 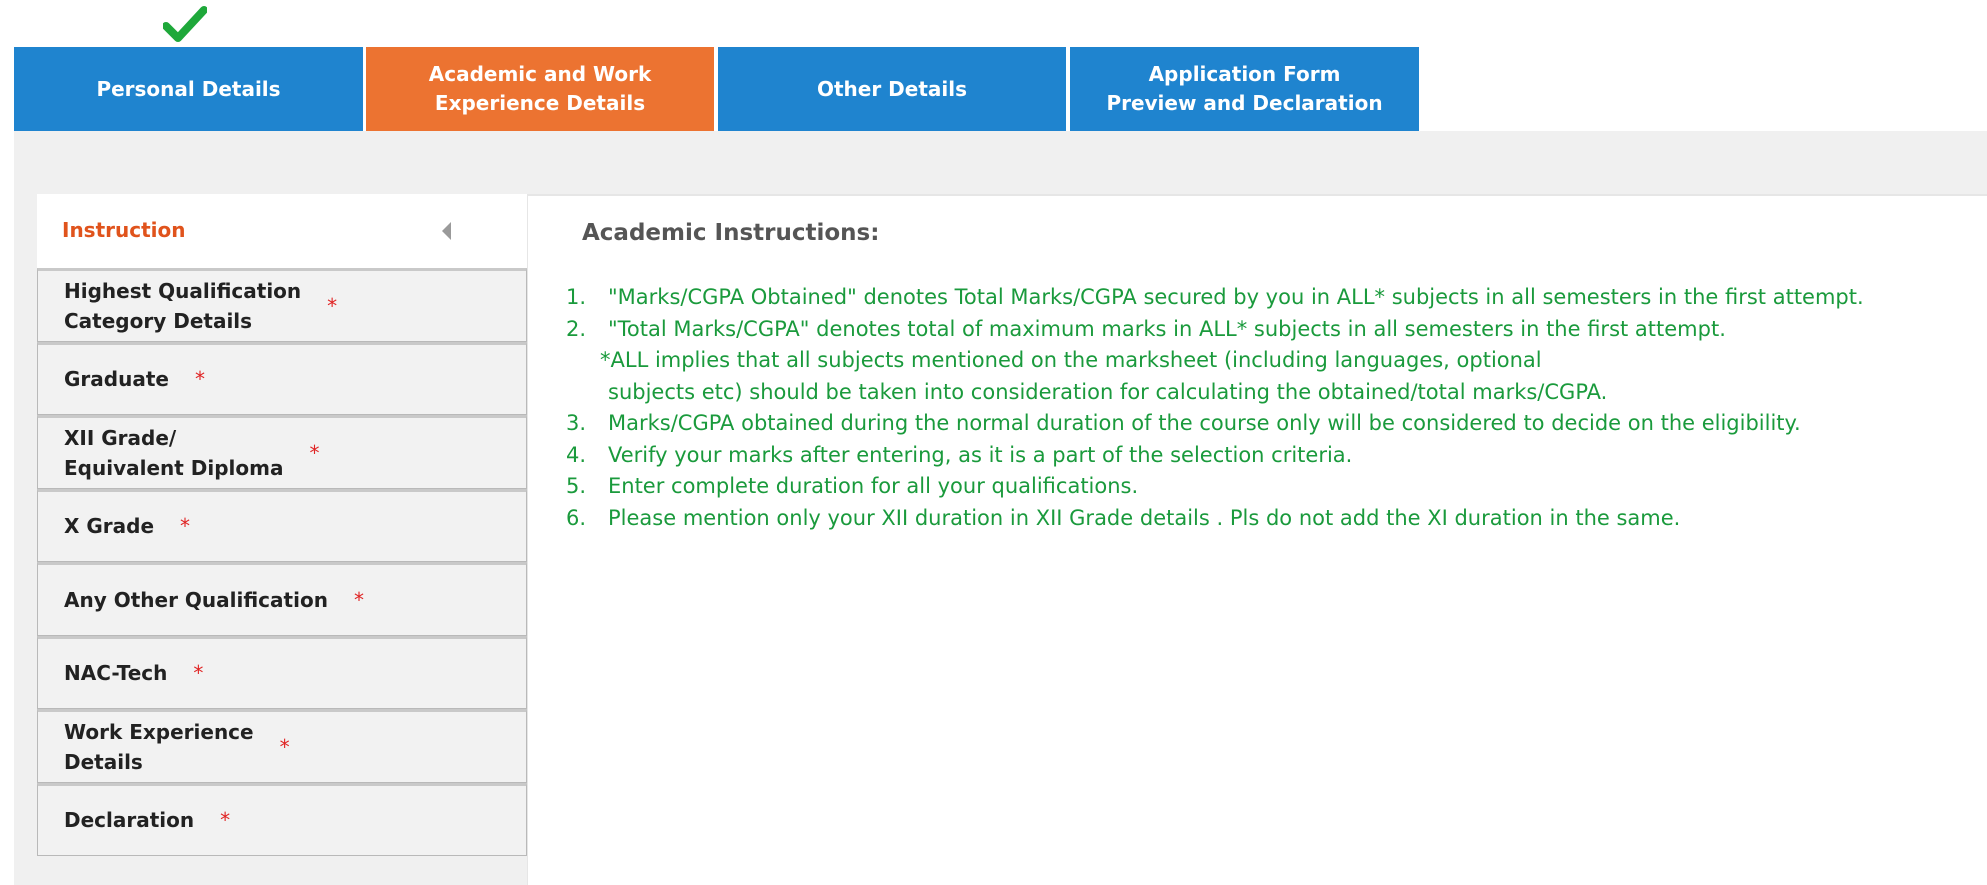 What do you see at coordinates (196, 599) in the screenshot?
I see `sidebar-item-label: Any Other Qualification` at bounding box center [196, 599].